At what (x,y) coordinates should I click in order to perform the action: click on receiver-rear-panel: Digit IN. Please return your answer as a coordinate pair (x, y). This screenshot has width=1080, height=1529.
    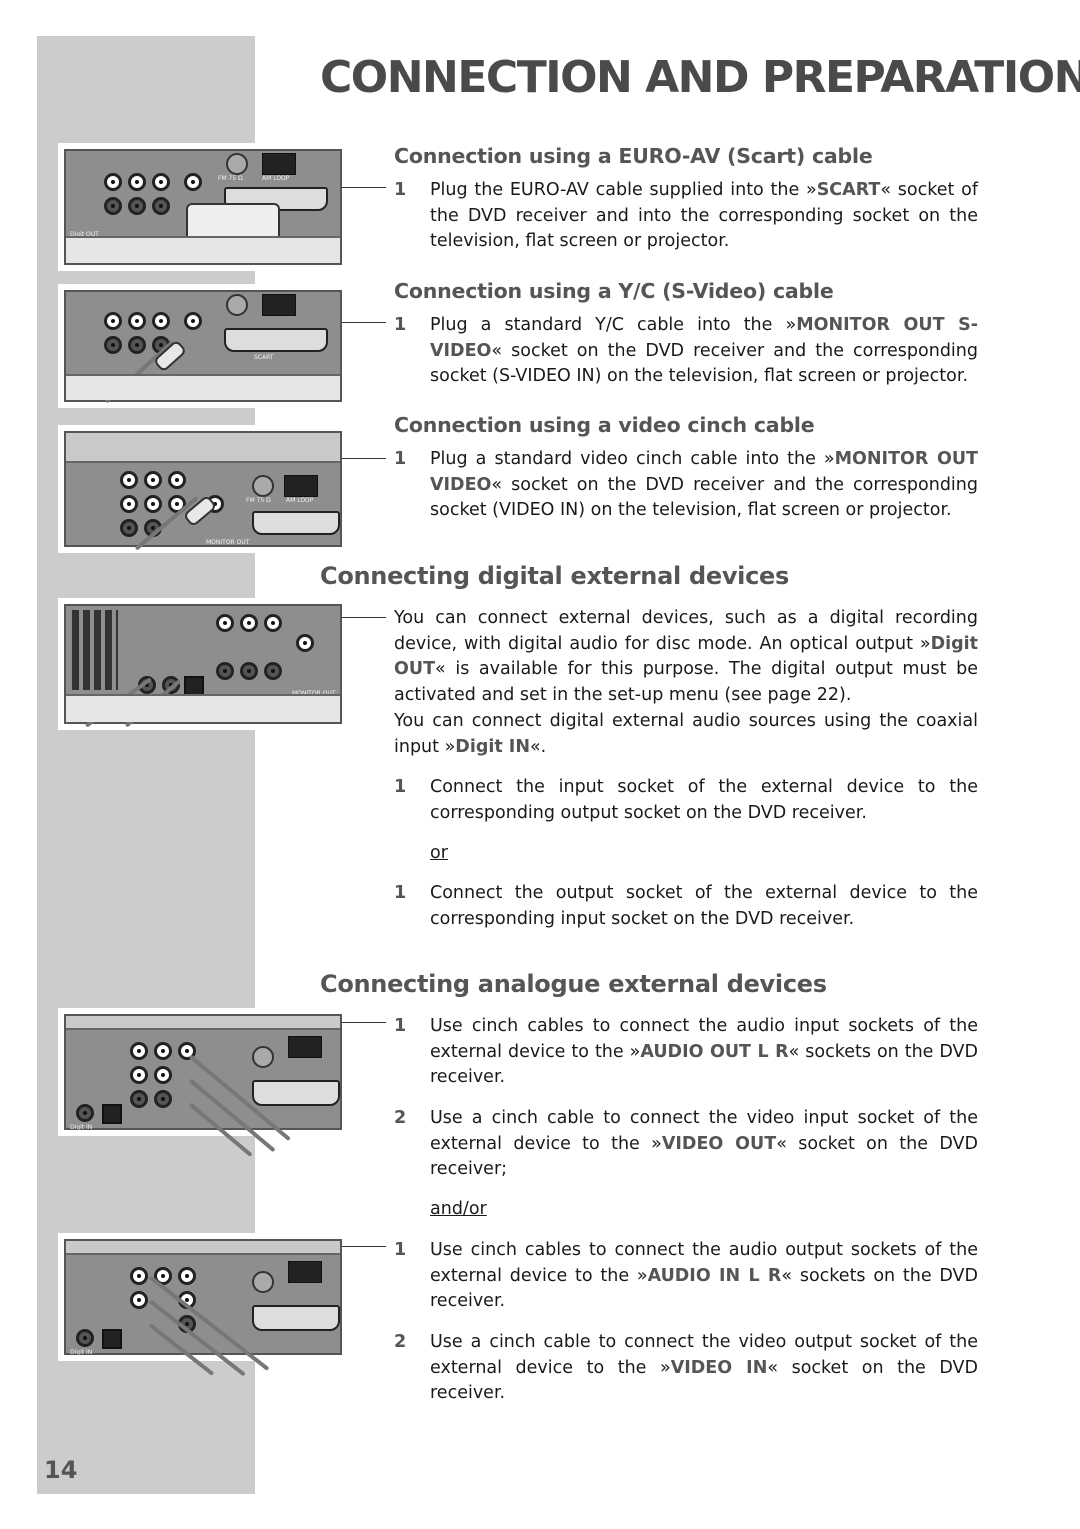
    Looking at the image, I should click on (203, 1085).